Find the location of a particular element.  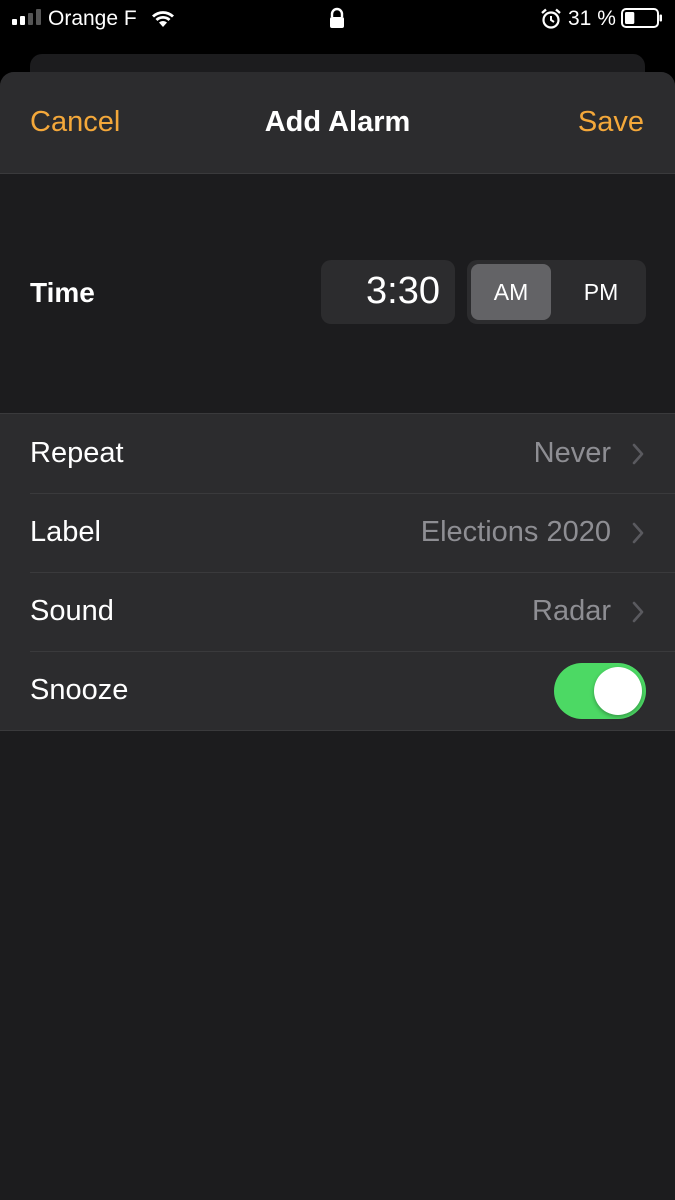

am-pm-segmented-control: AM PM is located at coordinates (556, 292).